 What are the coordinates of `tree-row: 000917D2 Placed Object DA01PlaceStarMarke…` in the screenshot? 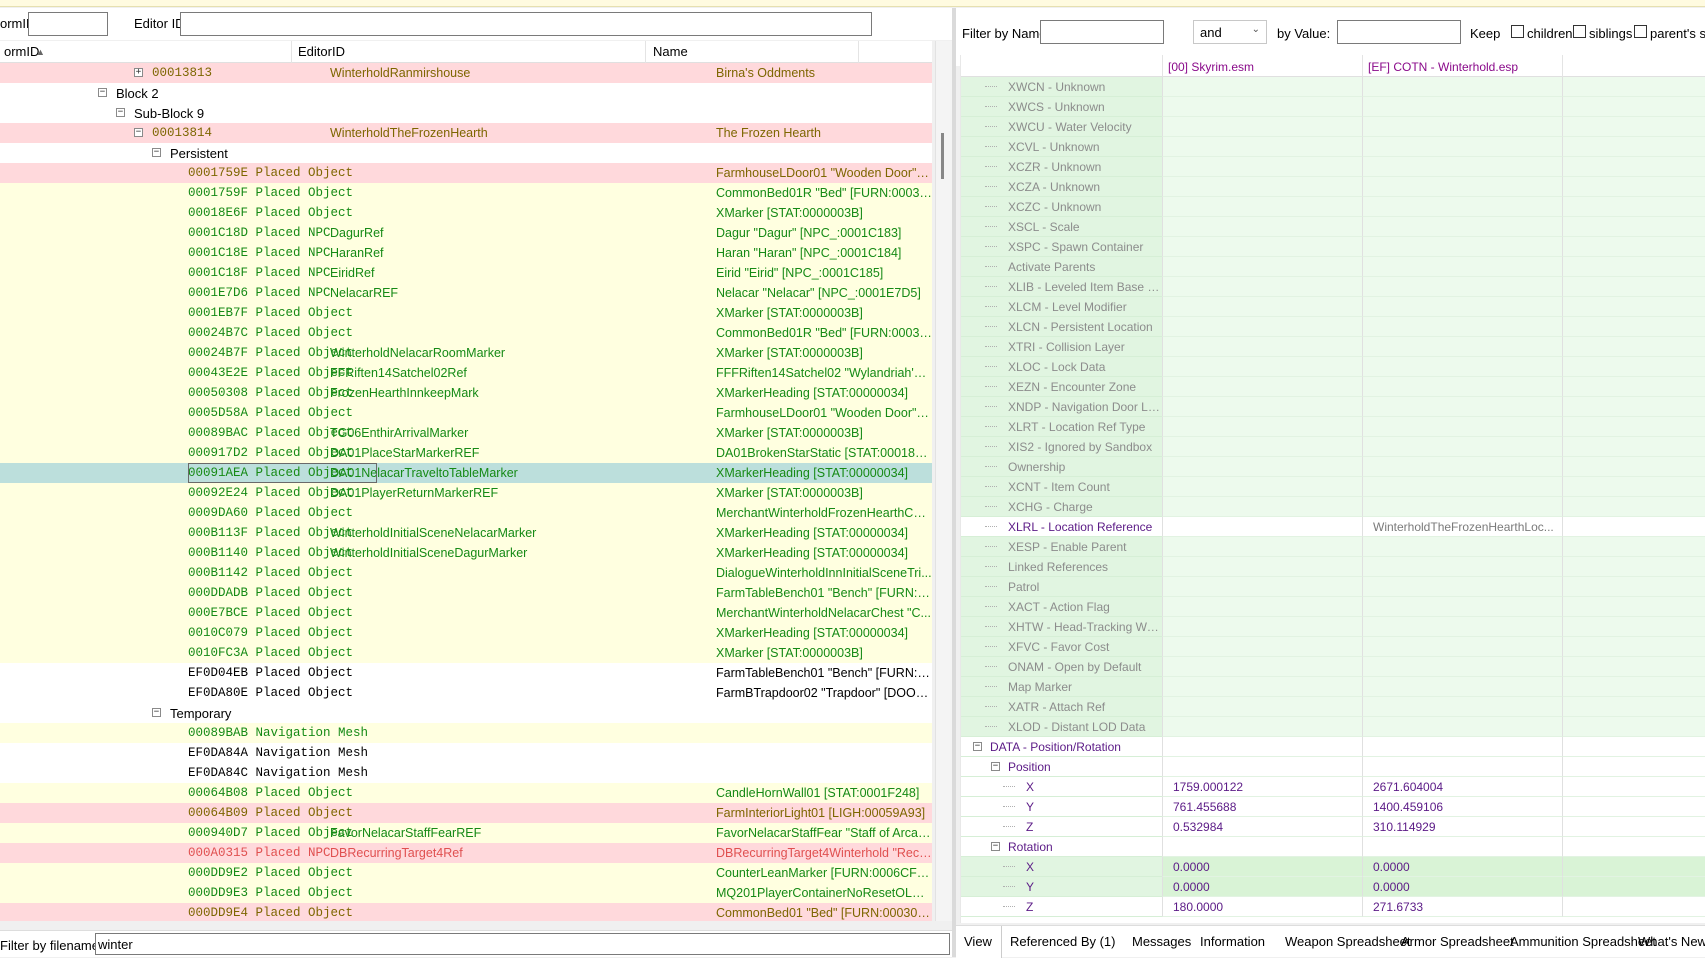 It's located at (466, 453).